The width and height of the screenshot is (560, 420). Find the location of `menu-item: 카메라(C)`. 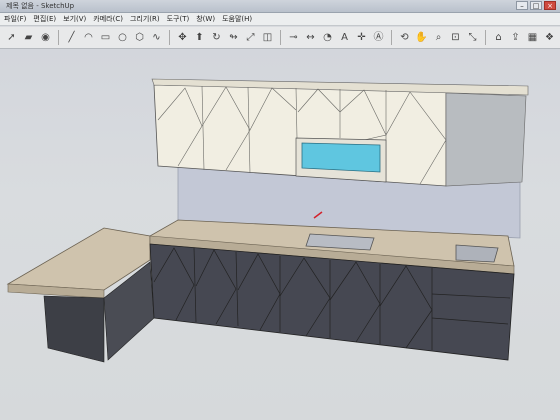

menu-item: 카메라(C) is located at coordinates (108, 19).